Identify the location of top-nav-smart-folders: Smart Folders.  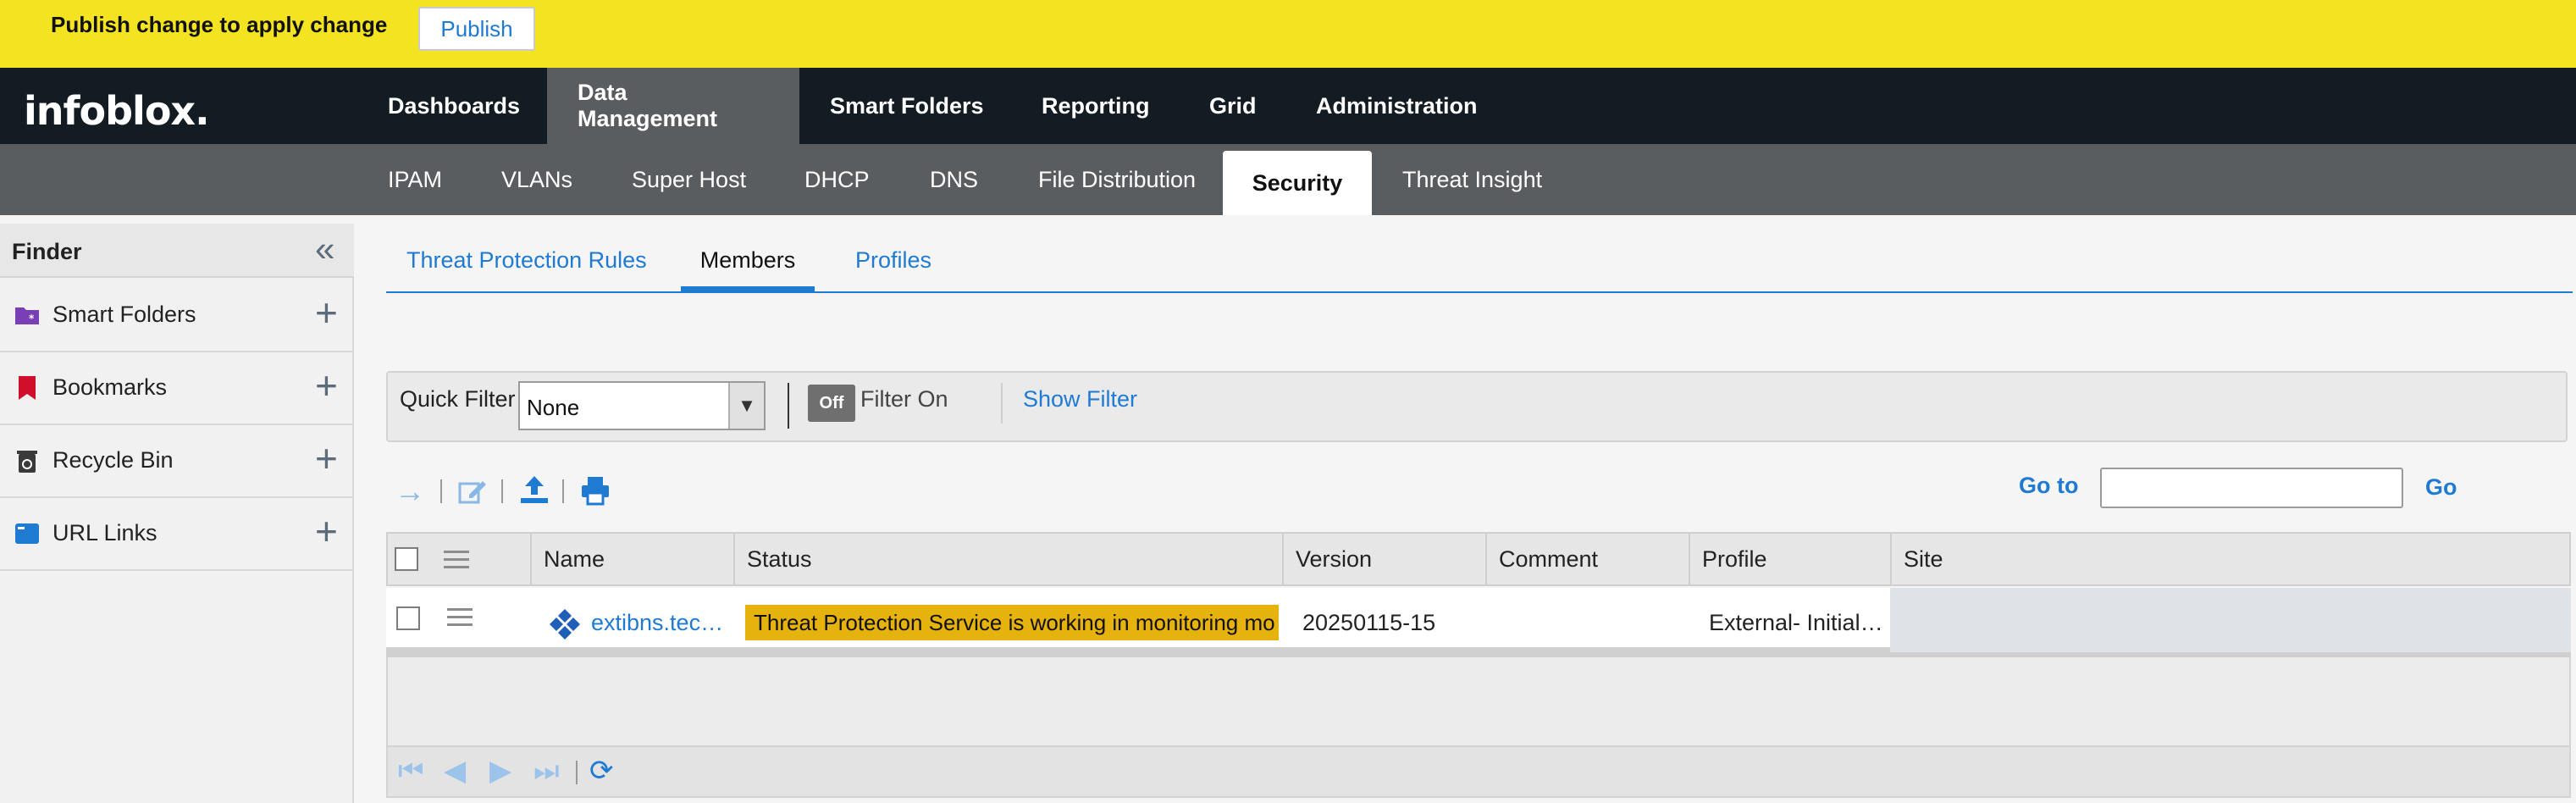
(906, 106).